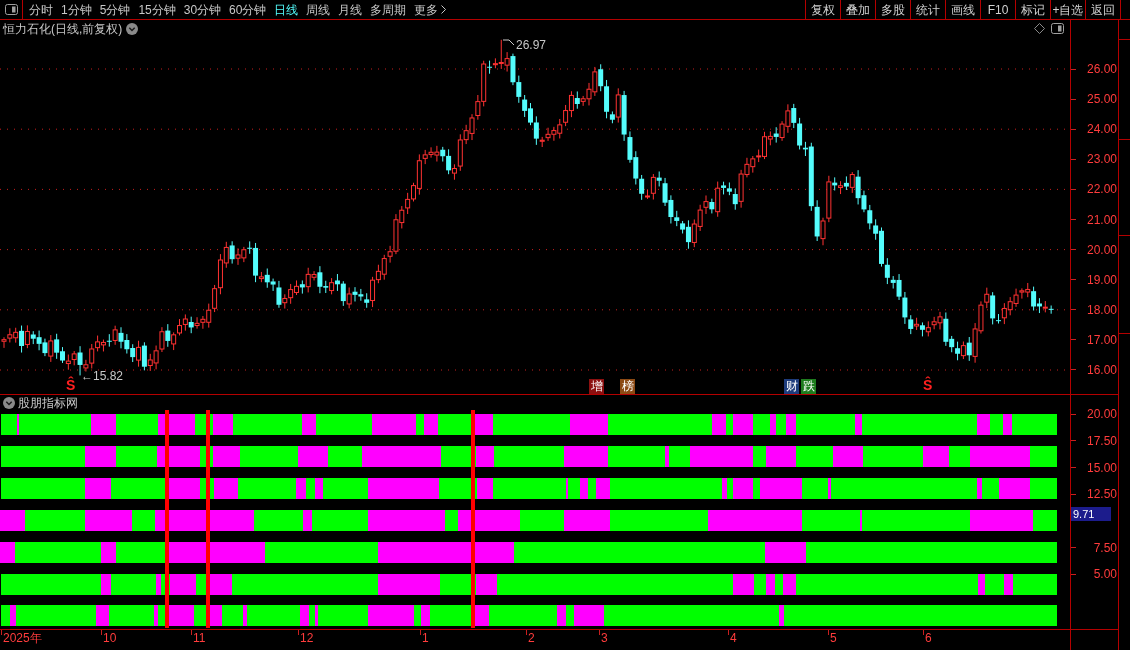 This screenshot has height=650, width=1130. What do you see at coordinates (1102, 494) in the screenshot?
I see `indicator-axis-label: 12.50` at bounding box center [1102, 494].